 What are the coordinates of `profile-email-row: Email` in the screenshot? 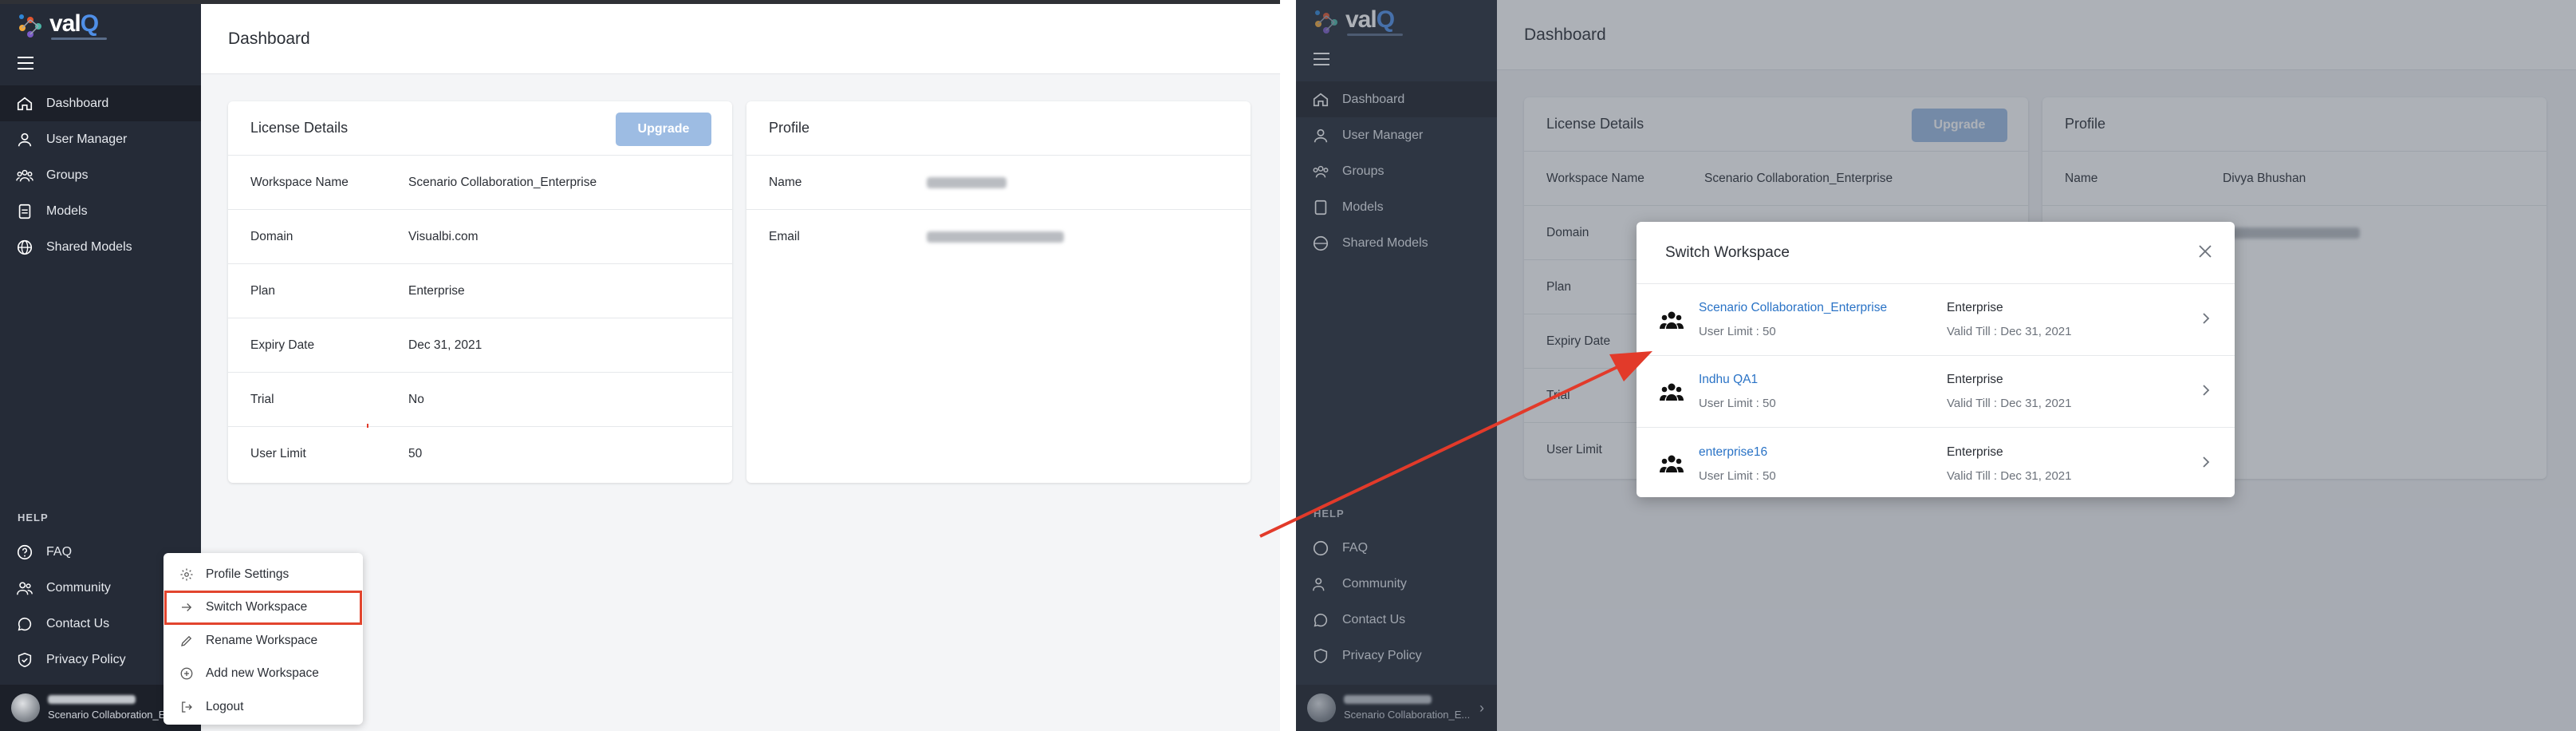 It's located at (998, 237).